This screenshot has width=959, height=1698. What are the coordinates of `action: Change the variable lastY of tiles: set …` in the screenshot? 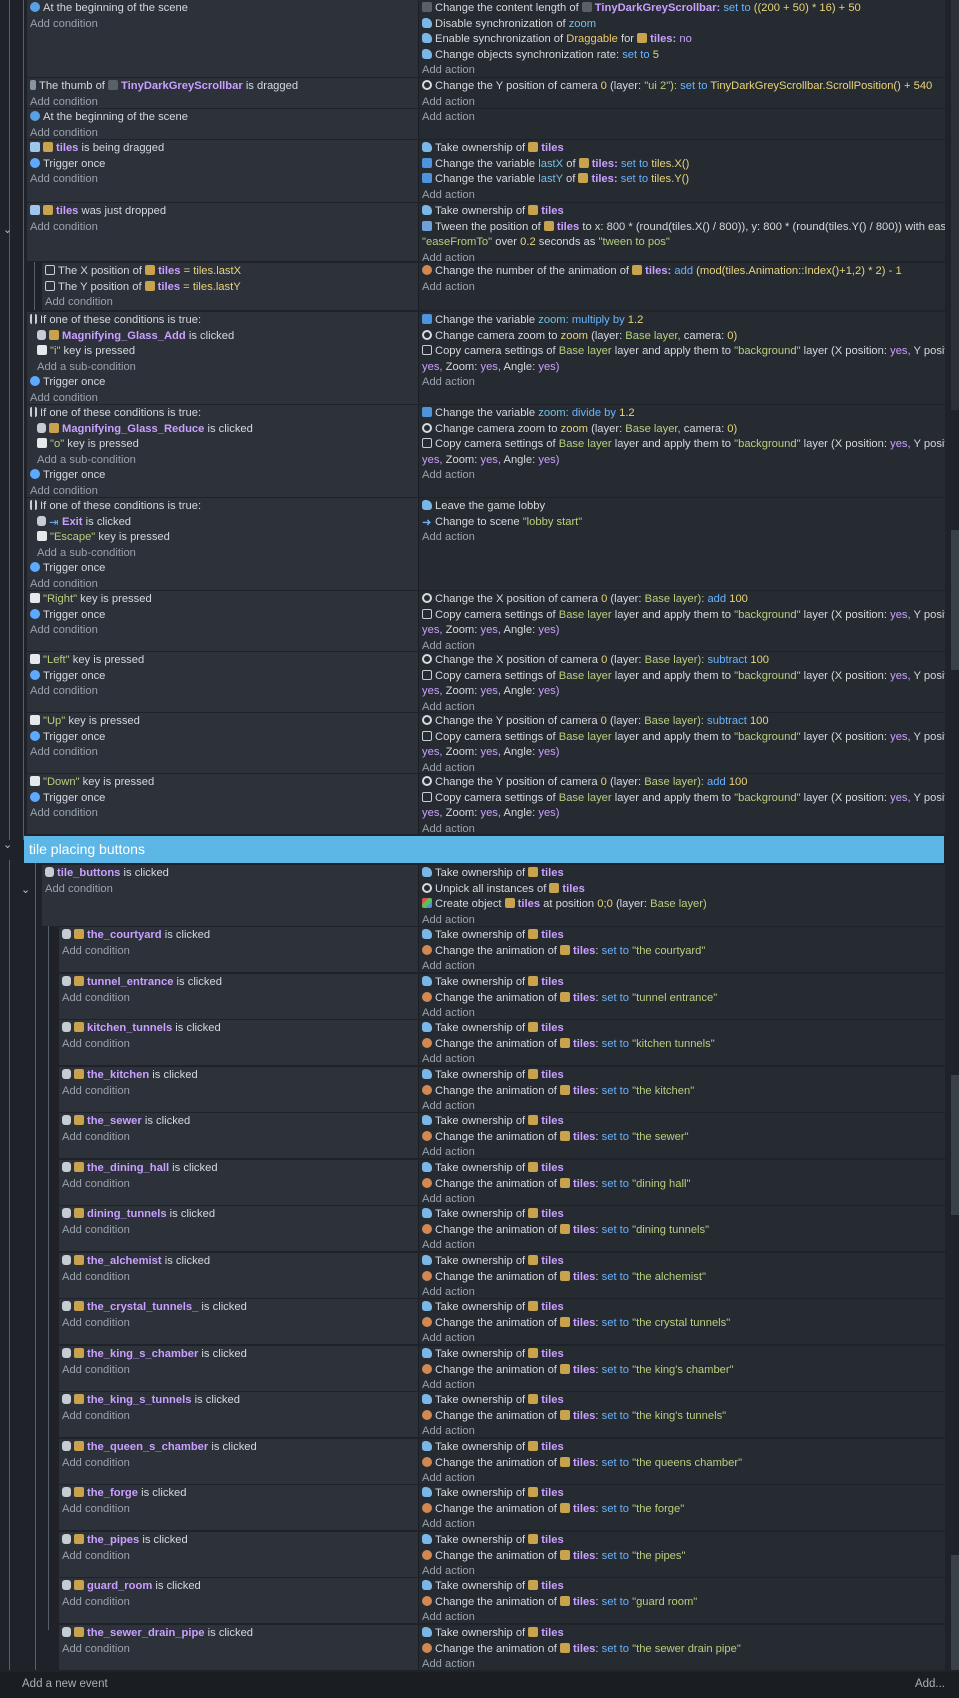 It's located at (683, 180).